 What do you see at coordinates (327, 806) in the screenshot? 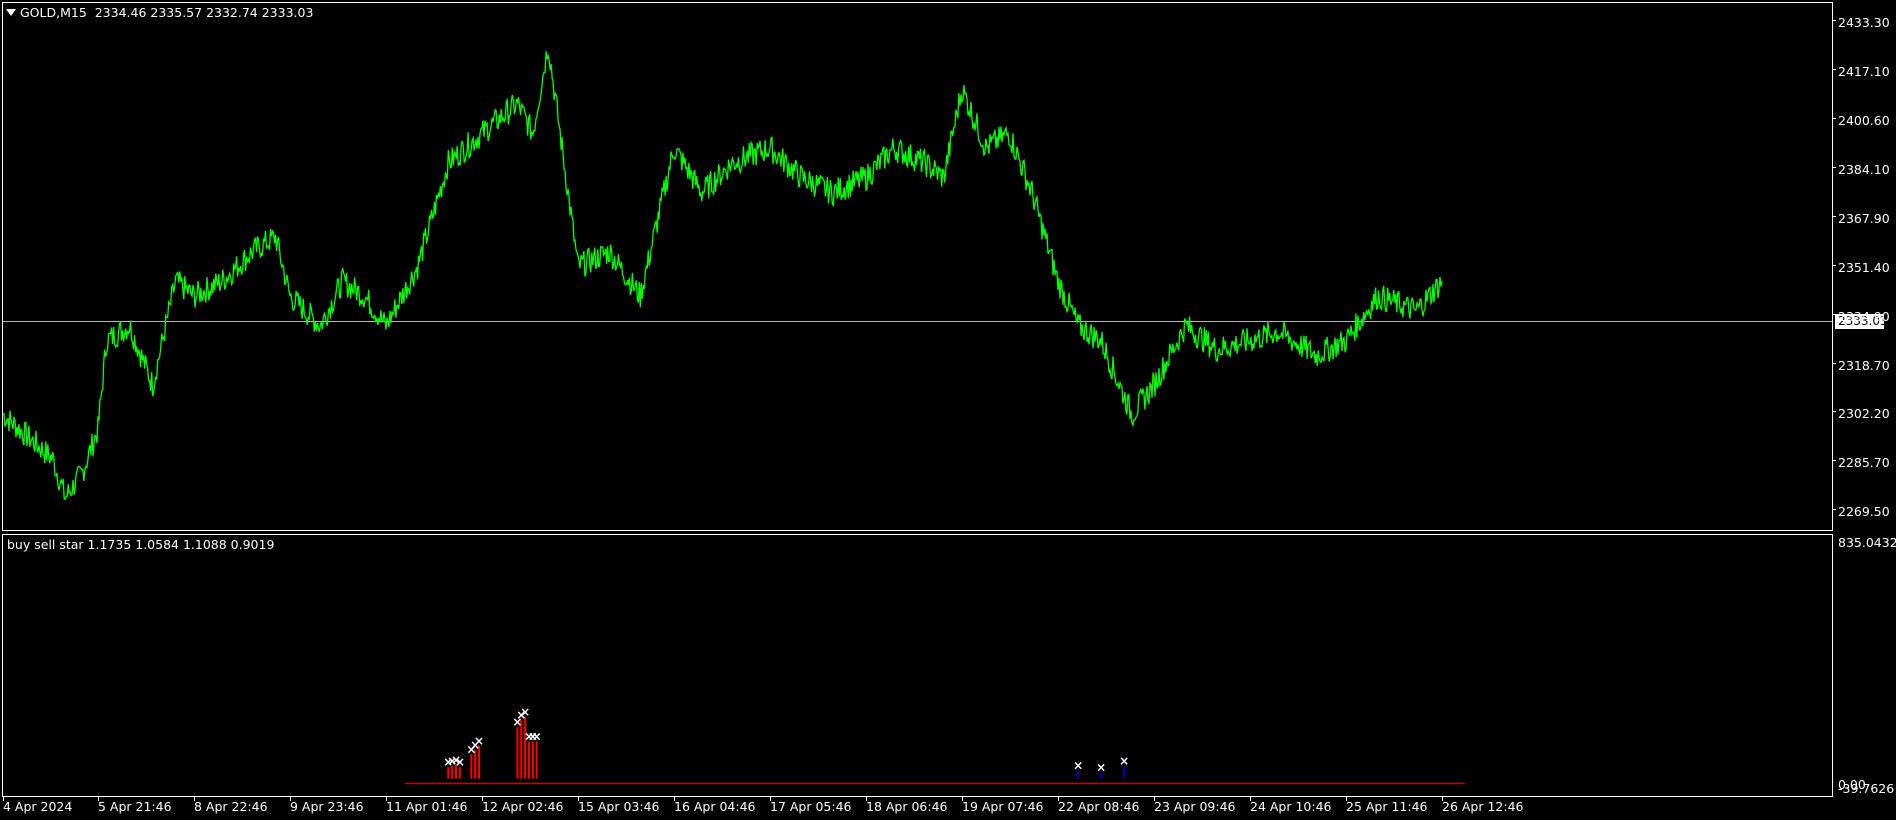
I see `x-tick-label: 9 Apr 23:46` at bounding box center [327, 806].